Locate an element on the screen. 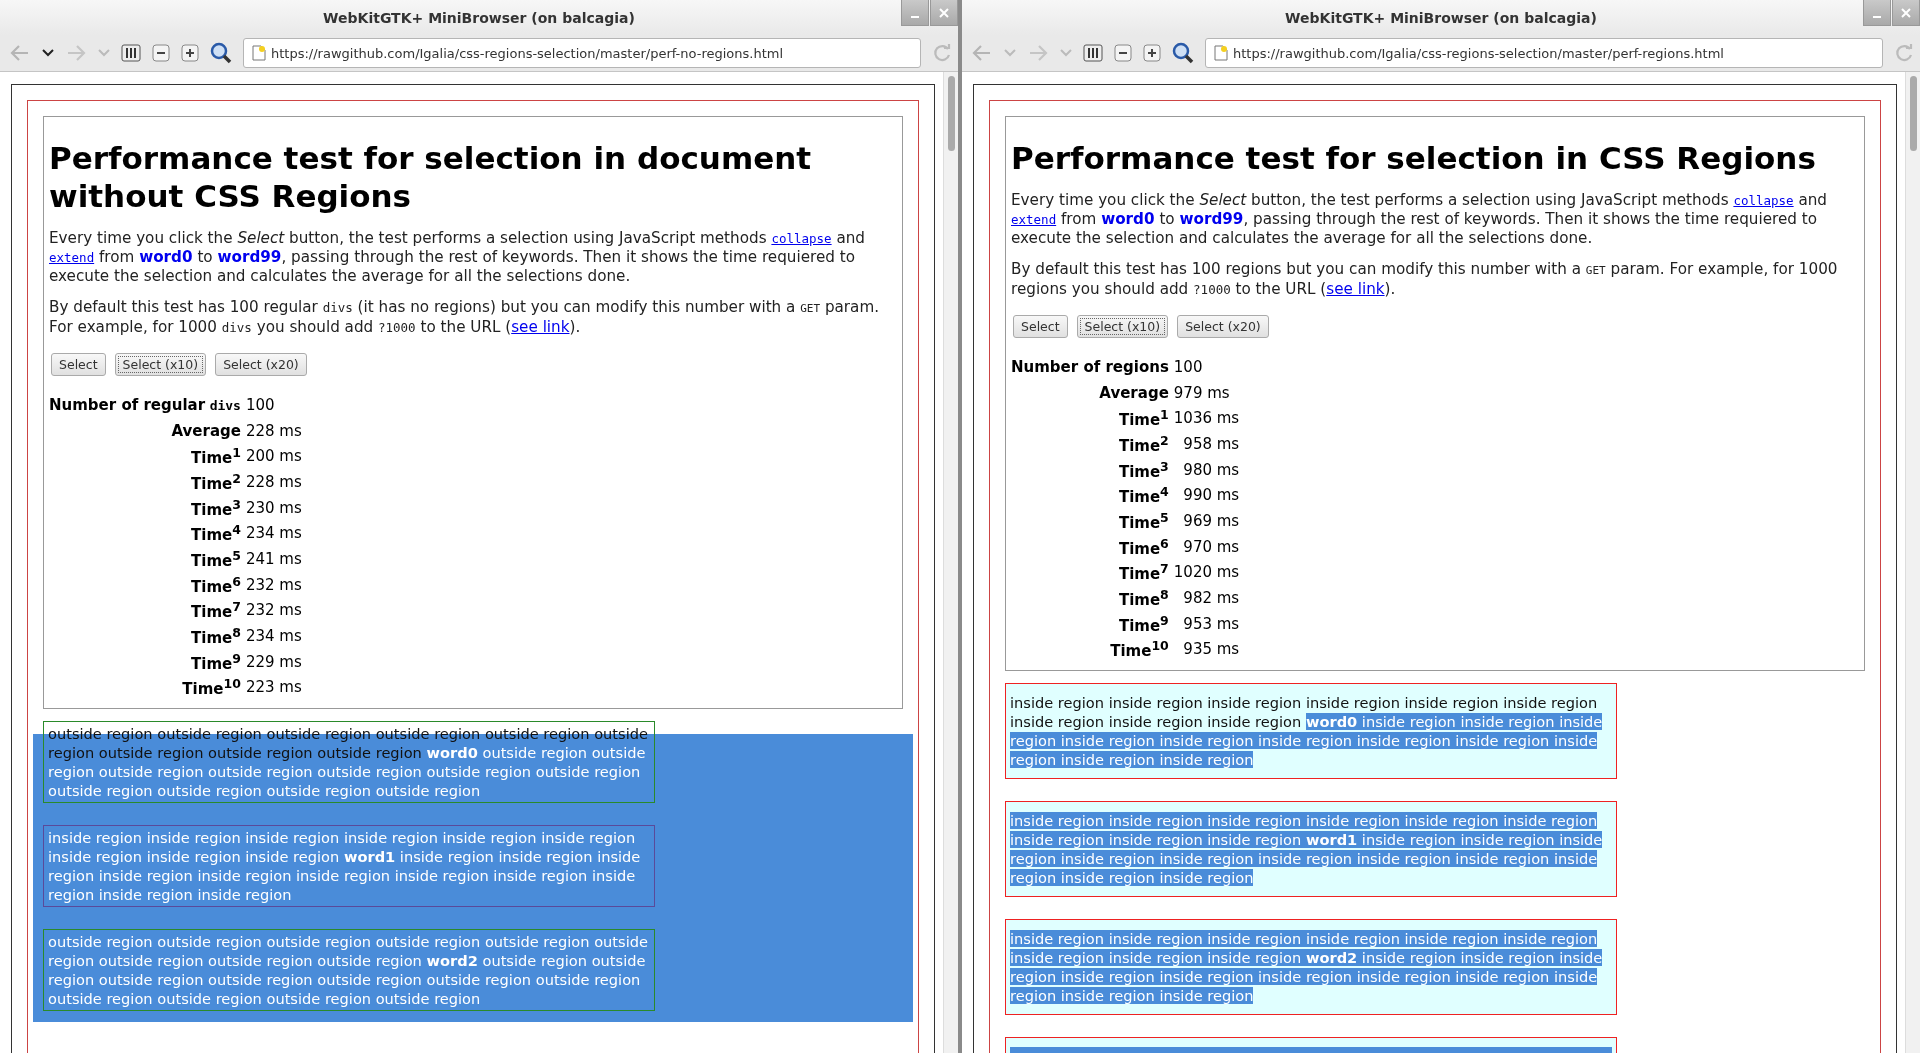 This screenshot has height=1053, width=1920. url-field: https://rawgithub.com/Igalia/css-regions-selection/master/perf-no-regions.html is located at coordinates (582, 53).